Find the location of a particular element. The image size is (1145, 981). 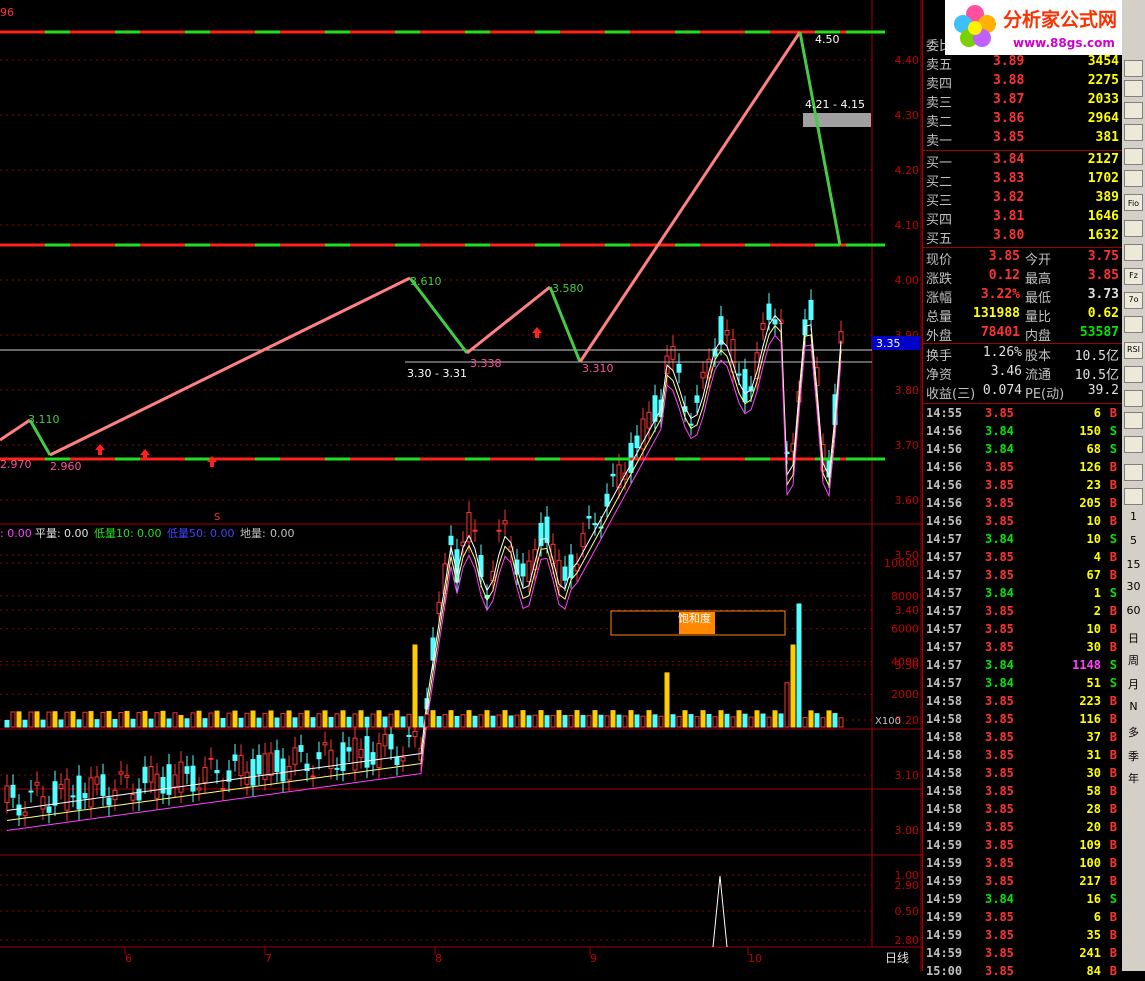

trade-tick-row: 14:58 3.85 28 B is located at coordinates (1023, 810).